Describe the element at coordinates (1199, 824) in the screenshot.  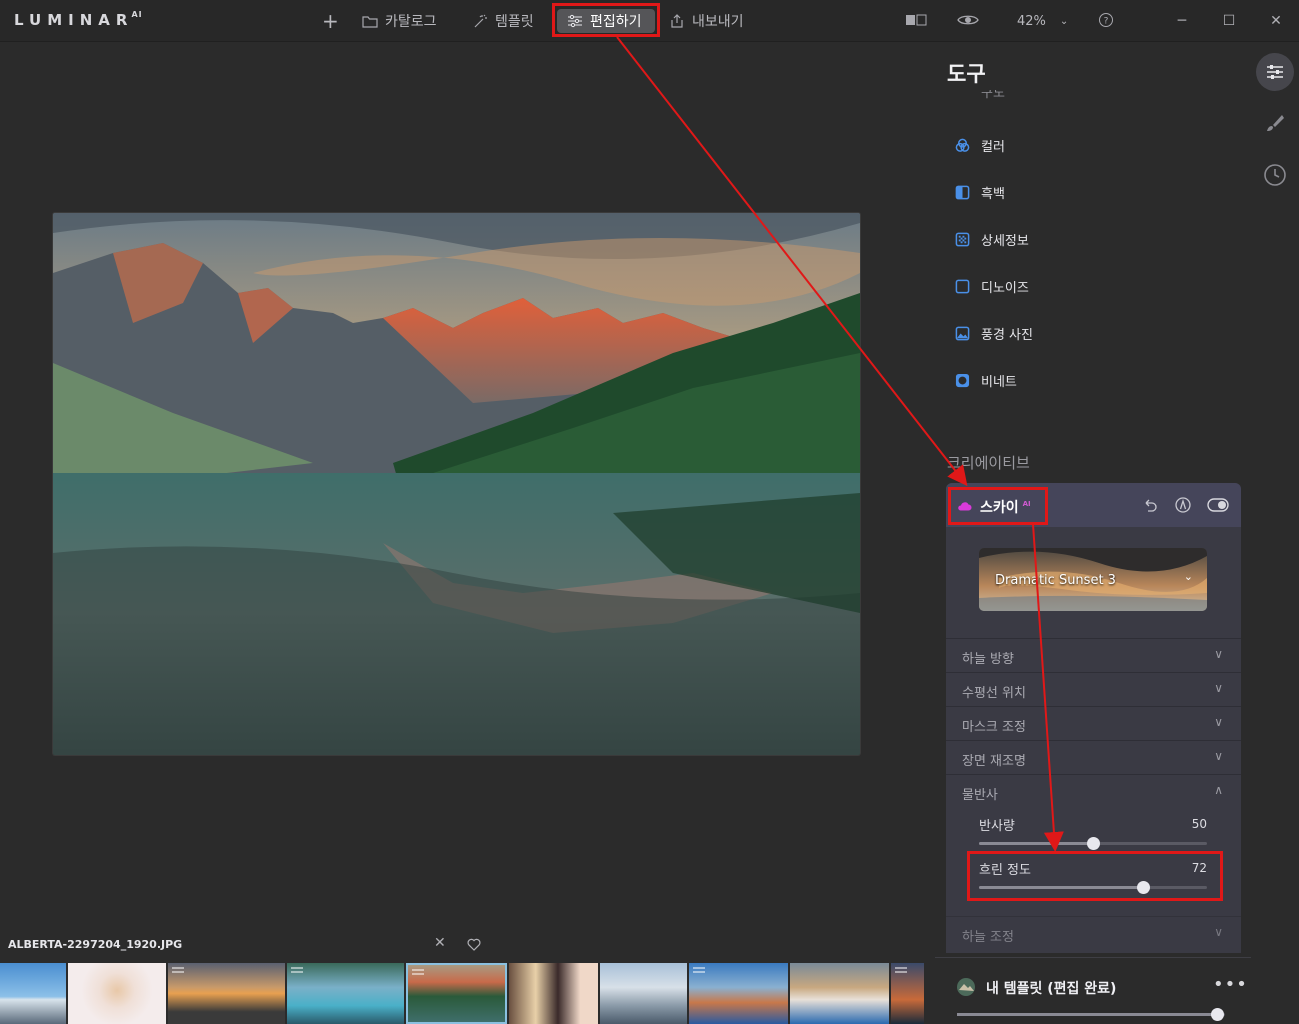
I see `slider-value: 50` at that location.